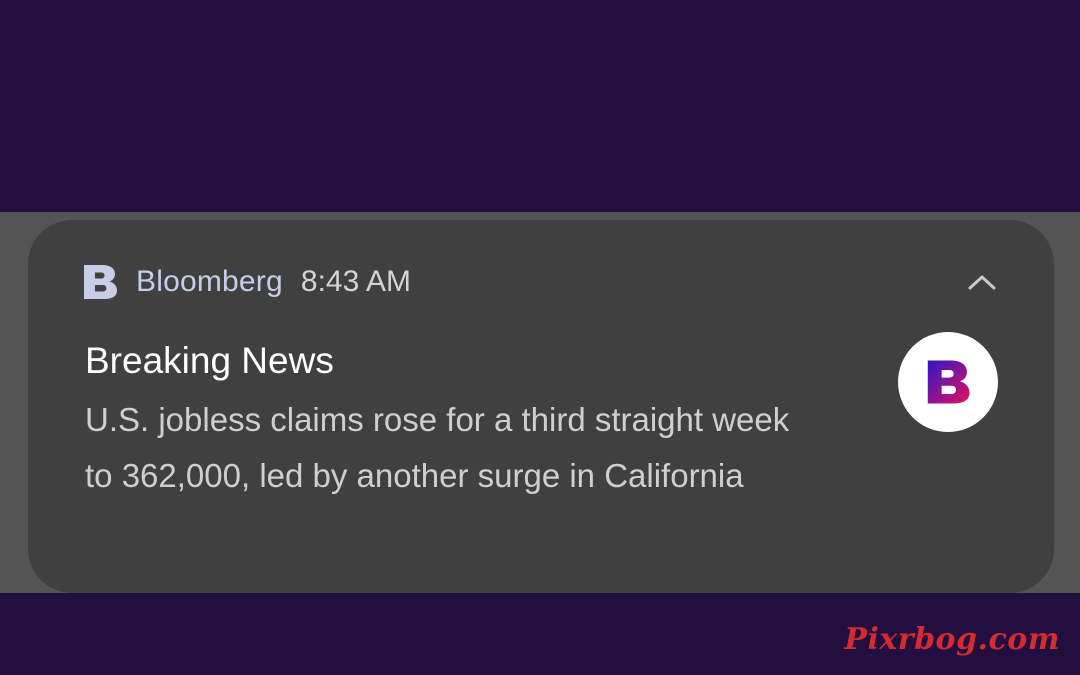 The width and height of the screenshot is (1080, 675). I want to click on notification-title: Breaking News, so click(209, 360).